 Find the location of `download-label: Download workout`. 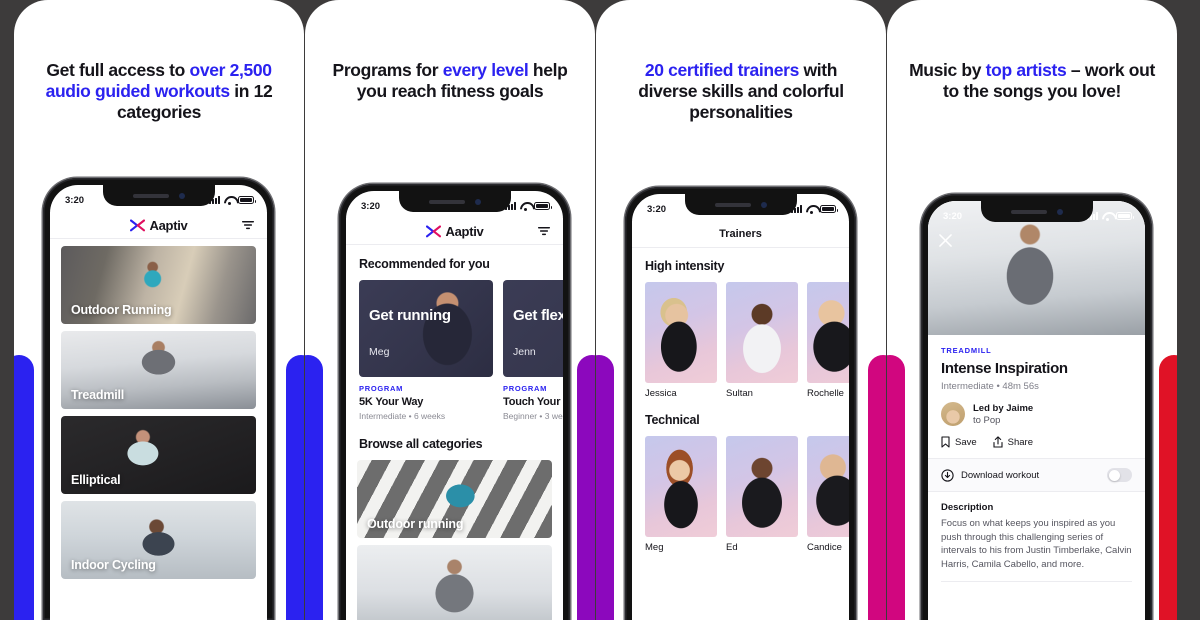

download-label: Download workout is located at coordinates (1000, 475).